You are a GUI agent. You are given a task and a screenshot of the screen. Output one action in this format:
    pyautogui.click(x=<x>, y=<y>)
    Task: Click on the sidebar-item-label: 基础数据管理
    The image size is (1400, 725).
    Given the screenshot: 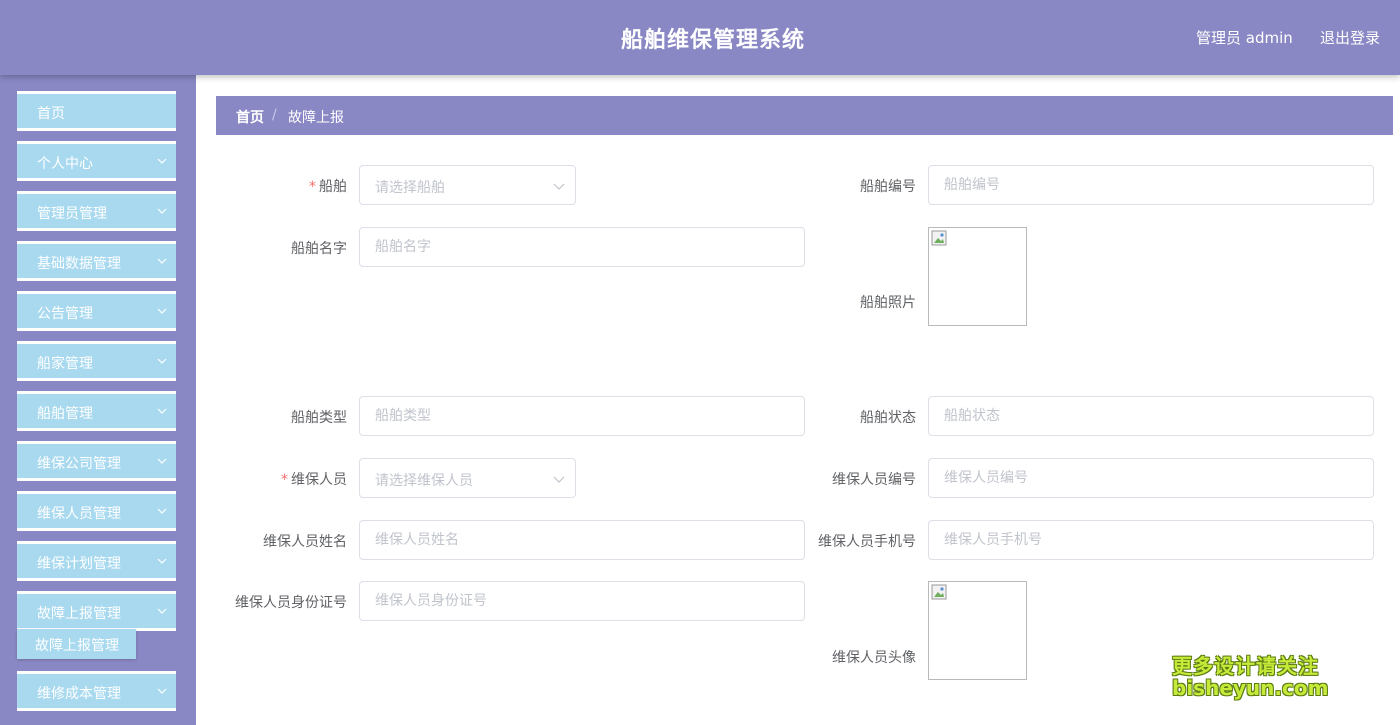 What is the action you would take?
    pyautogui.click(x=79, y=264)
    